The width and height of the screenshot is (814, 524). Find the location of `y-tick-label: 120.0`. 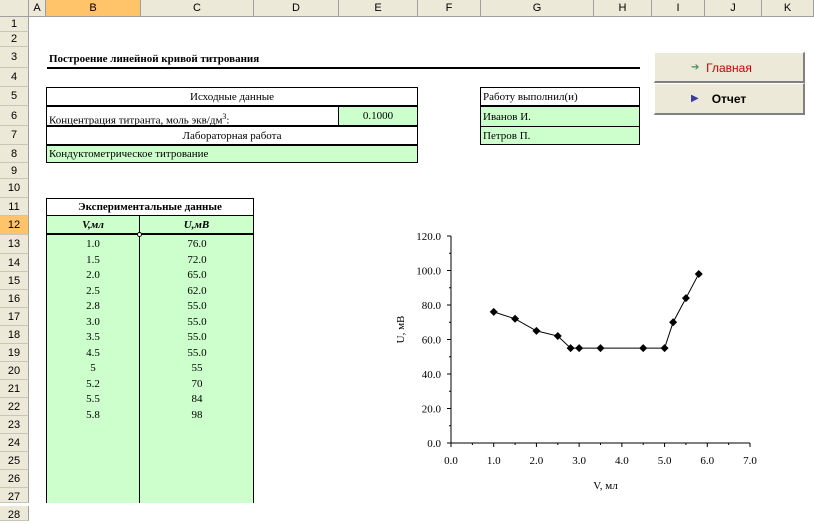

y-tick-label: 120.0 is located at coordinates (428, 237).